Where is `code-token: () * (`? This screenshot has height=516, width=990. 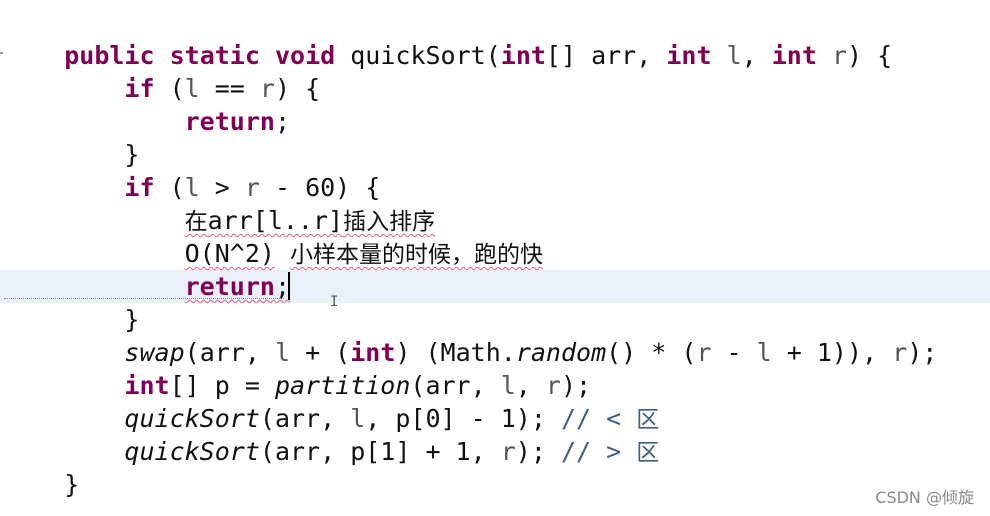 code-token: () * ( is located at coordinates (651, 352).